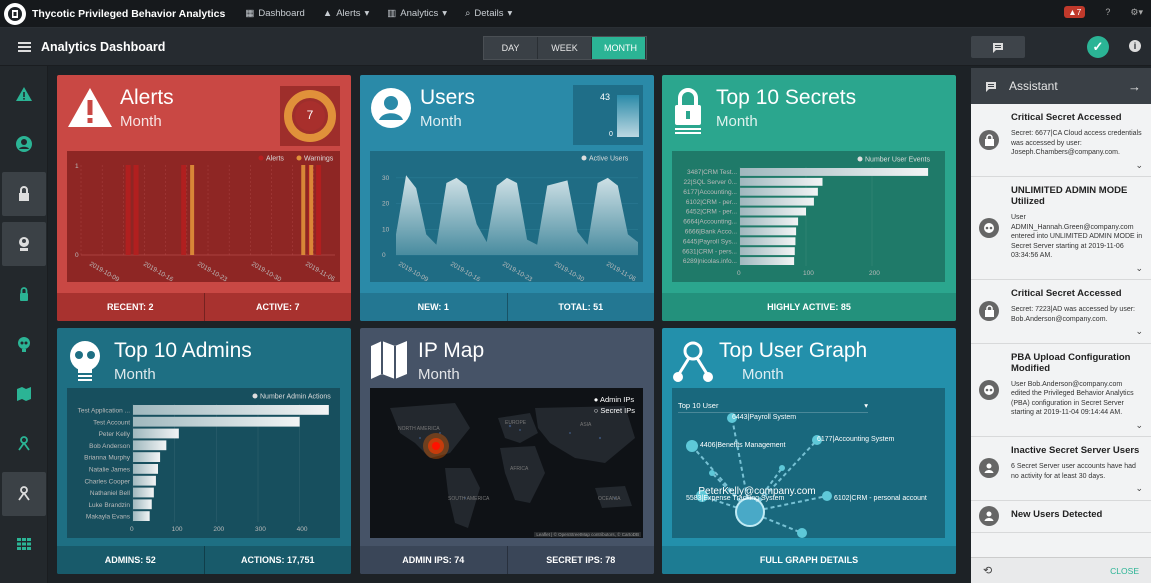 This screenshot has width=1151, height=583. I want to click on sidebar-behavior-icon, so click(24, 344).